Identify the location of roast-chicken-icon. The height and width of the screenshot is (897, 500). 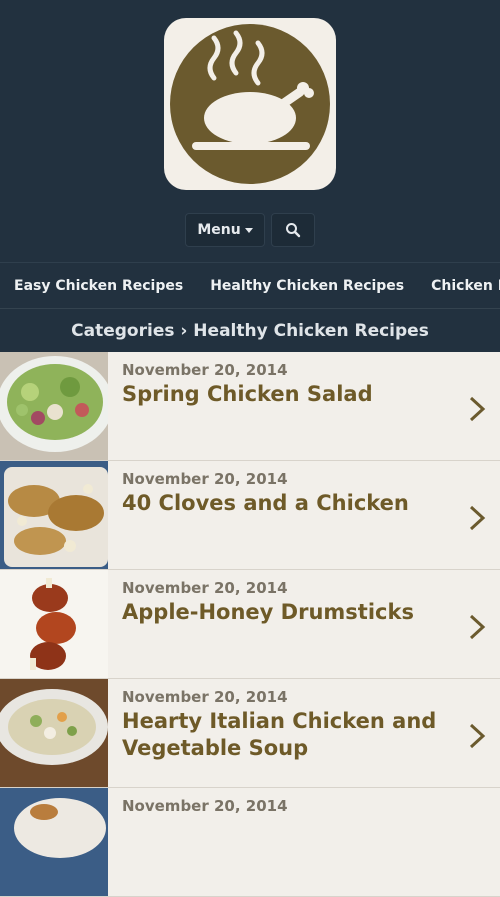
(250, 104).